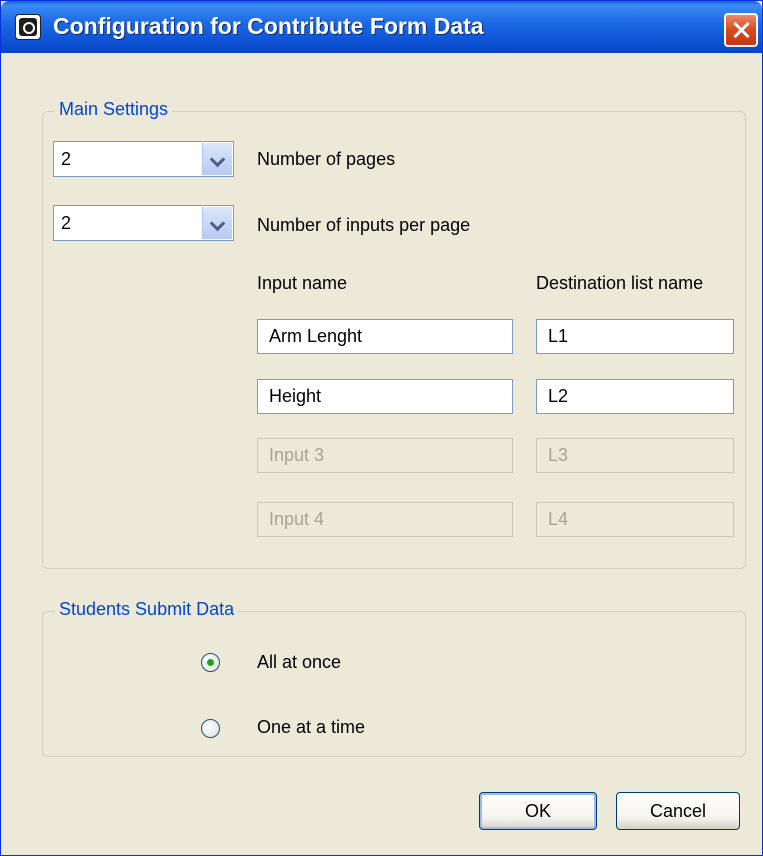  What do you see at coordinates (66, 159) in the screenshot?
I see `pages-select-value: 2` at bounding box center [66, 159].